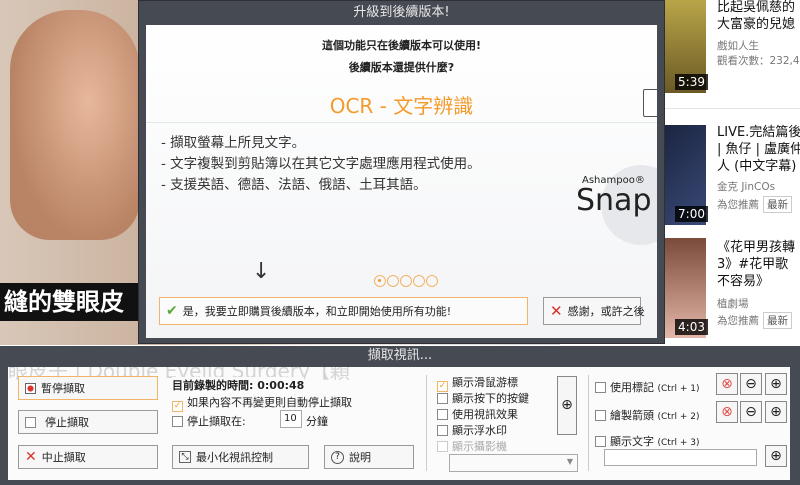 This screenshot has width=800, height=485. I want to click on tool-shortcut: (Ctrl + 3), so click(678, 443).